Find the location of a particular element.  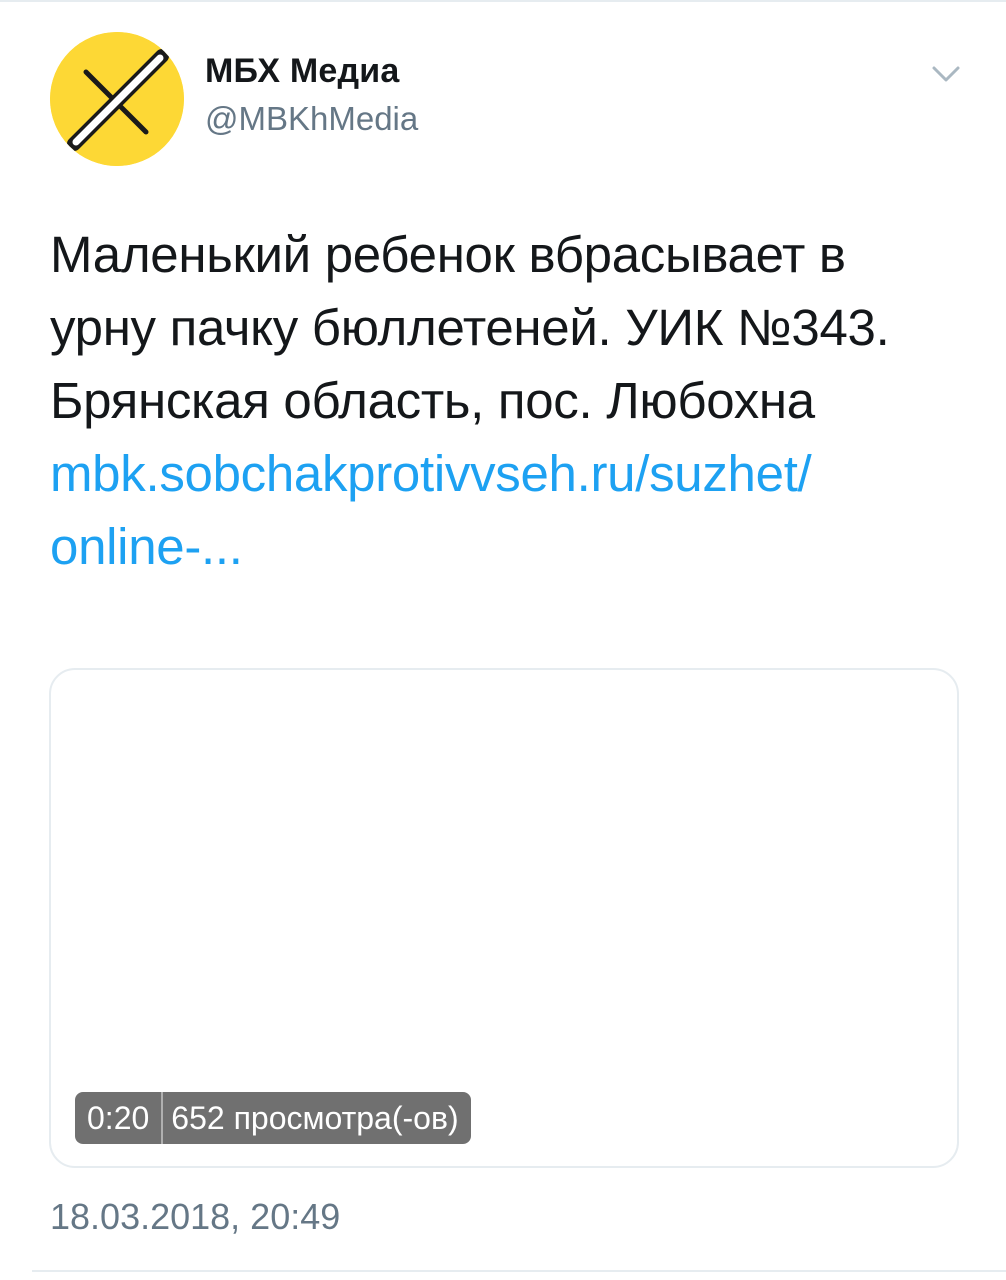

tweet-menu-button is located at coordinates (946, 75).